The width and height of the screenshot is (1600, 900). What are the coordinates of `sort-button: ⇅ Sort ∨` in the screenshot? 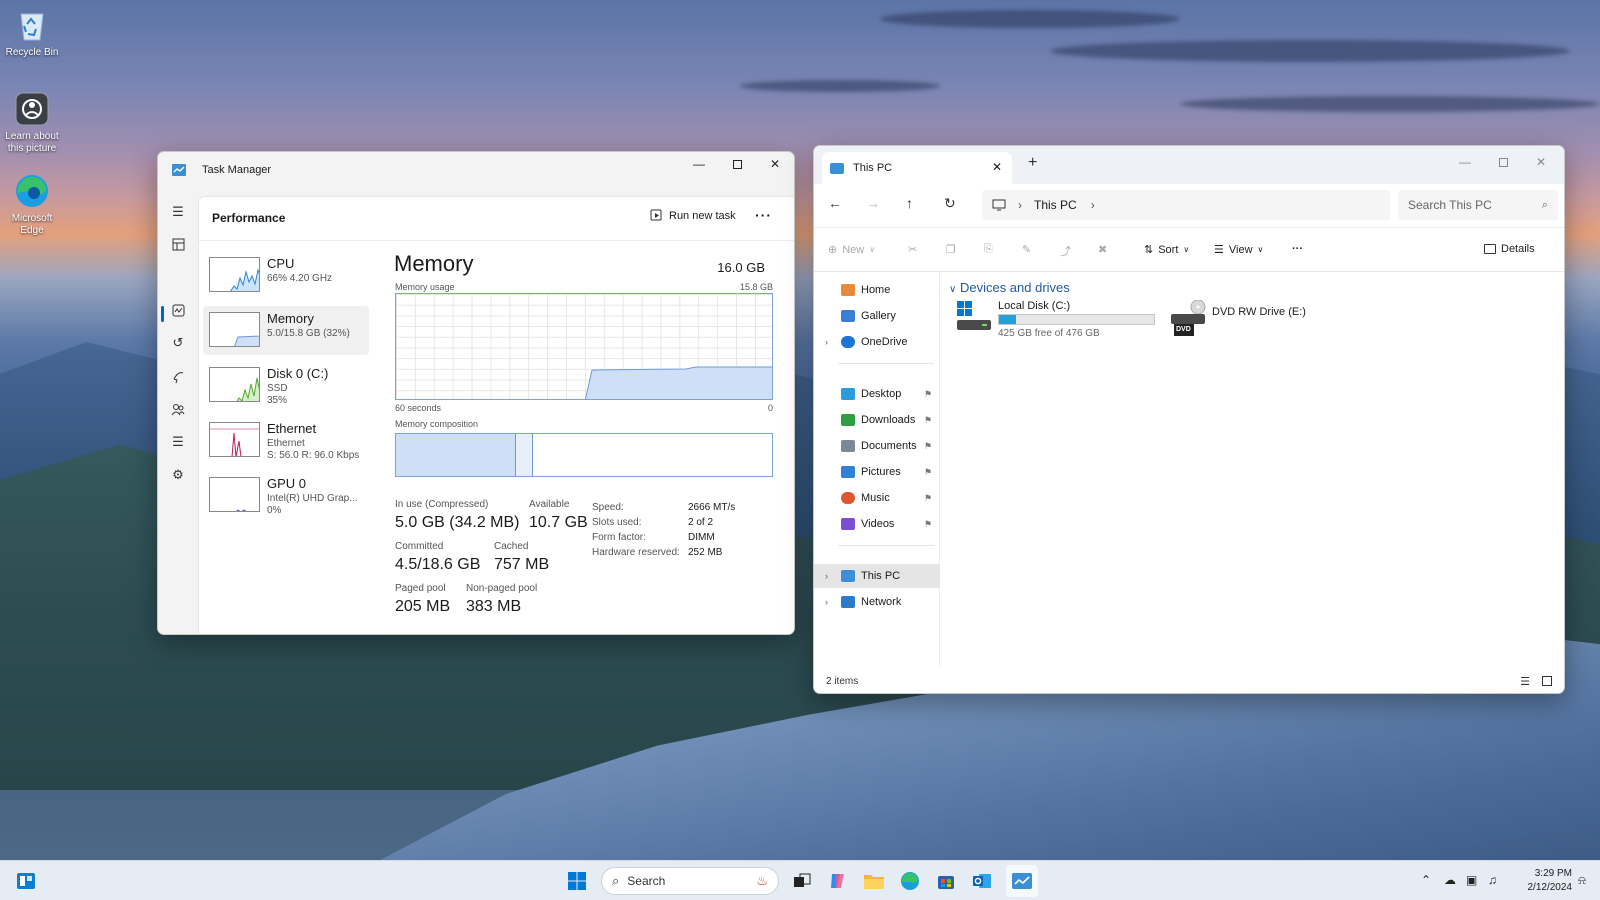 It's located at (1166, 250).